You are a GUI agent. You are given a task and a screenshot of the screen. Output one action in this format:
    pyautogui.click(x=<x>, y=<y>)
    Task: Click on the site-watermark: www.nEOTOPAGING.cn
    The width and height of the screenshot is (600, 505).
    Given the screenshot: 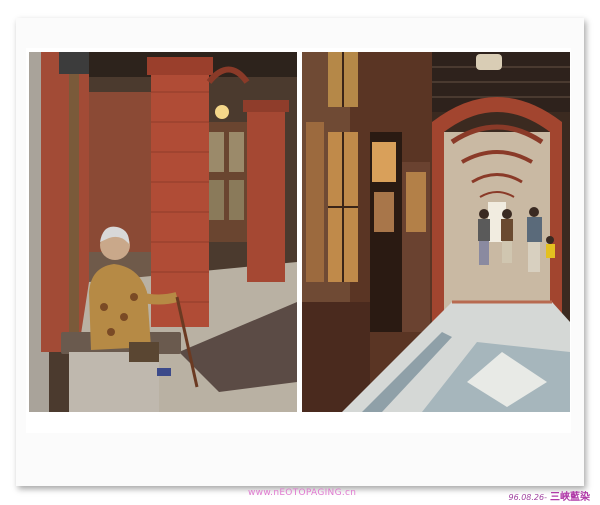 What is the action you would take?
    pyautogui.click(x=302, y=493)
    